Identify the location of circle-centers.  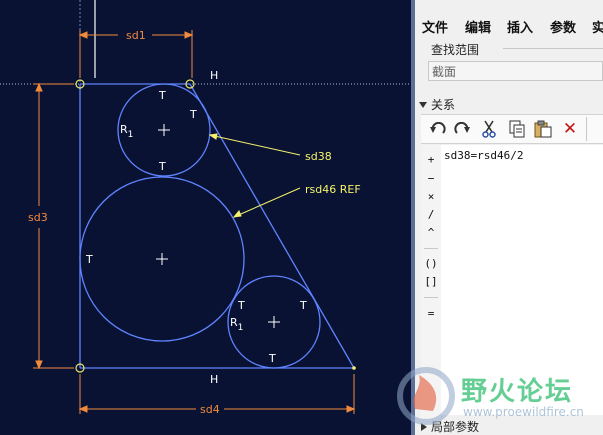
(218, 226).